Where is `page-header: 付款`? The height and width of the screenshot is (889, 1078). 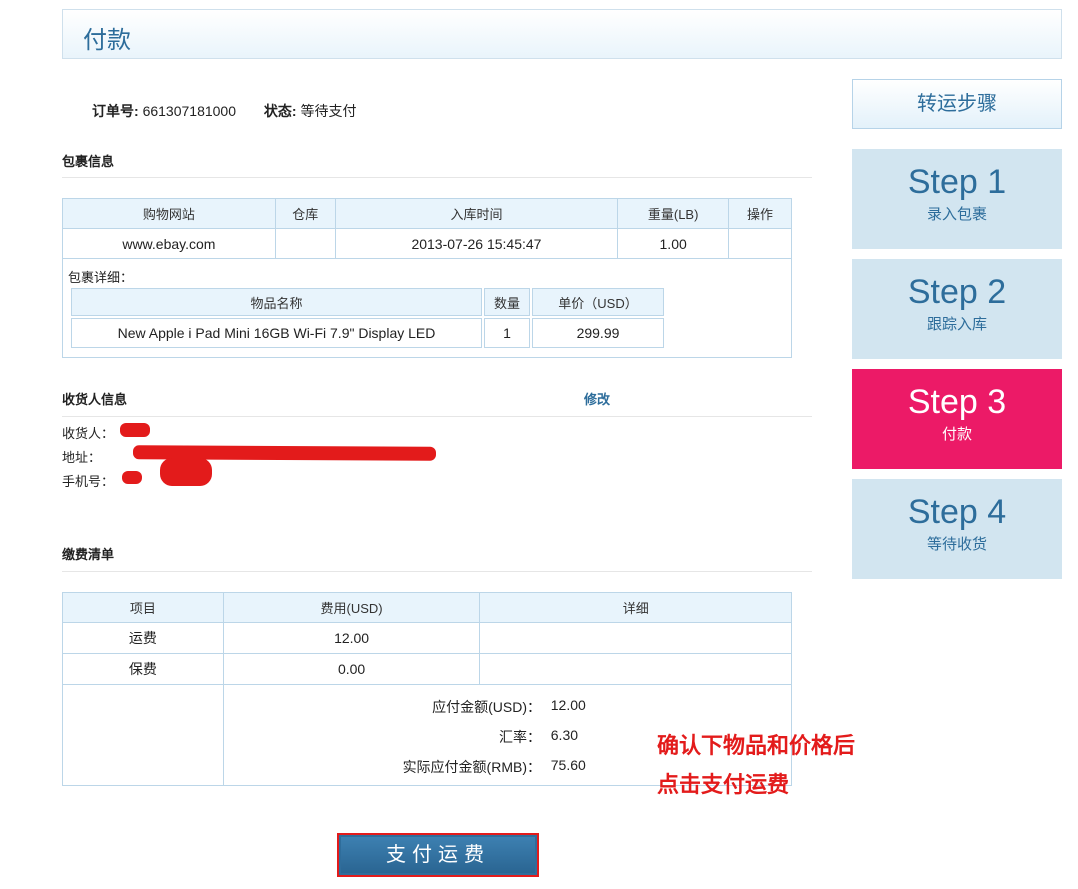 page-header: 付款 is located at coordinates (562, 34).